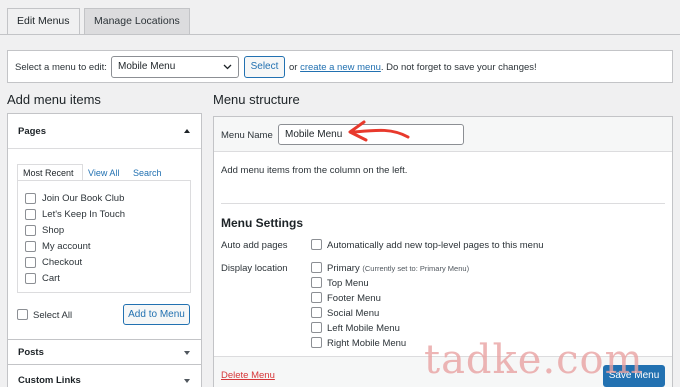 Image resolution: width=680 pixels, height=387 pixels. I want to click on select-button: Select, so click(264, 67).